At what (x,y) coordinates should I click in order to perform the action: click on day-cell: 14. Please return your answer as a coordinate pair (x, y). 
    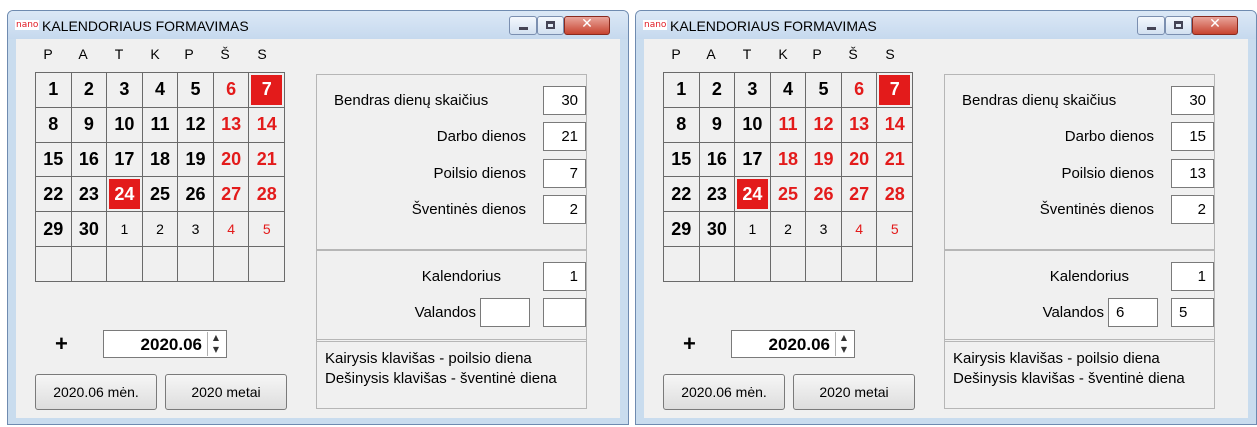
    Looking at the image, I should click on (267, 125).